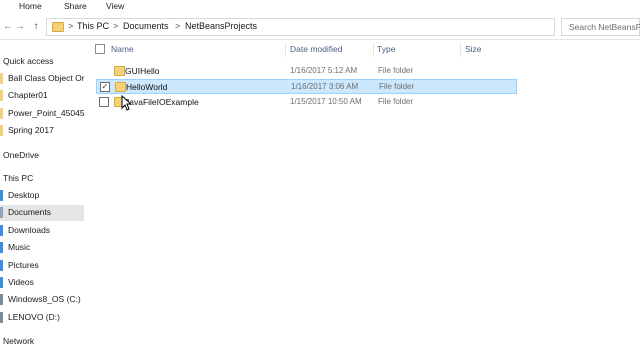 This screenshot has width=640, height=360. I want to click on file-date: 1/15/2017 10:50 AM, so click(326, 101).